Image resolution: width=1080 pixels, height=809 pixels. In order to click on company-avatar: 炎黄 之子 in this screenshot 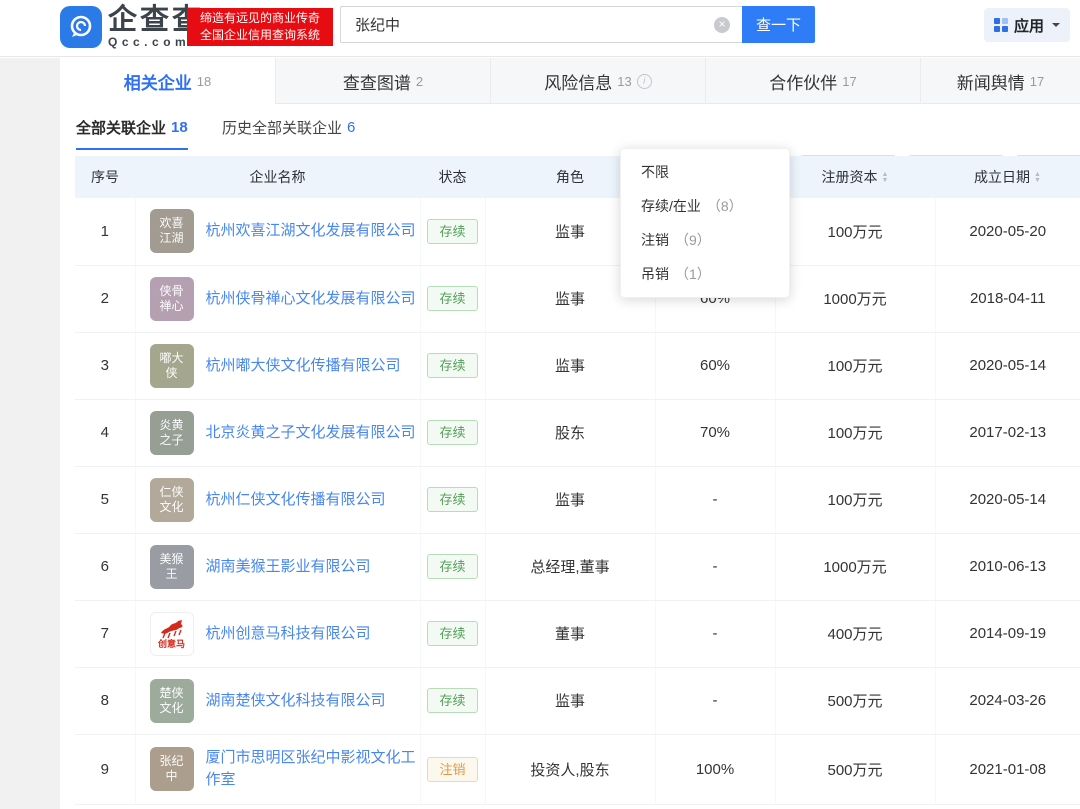, I will do `click(171, 432)`.